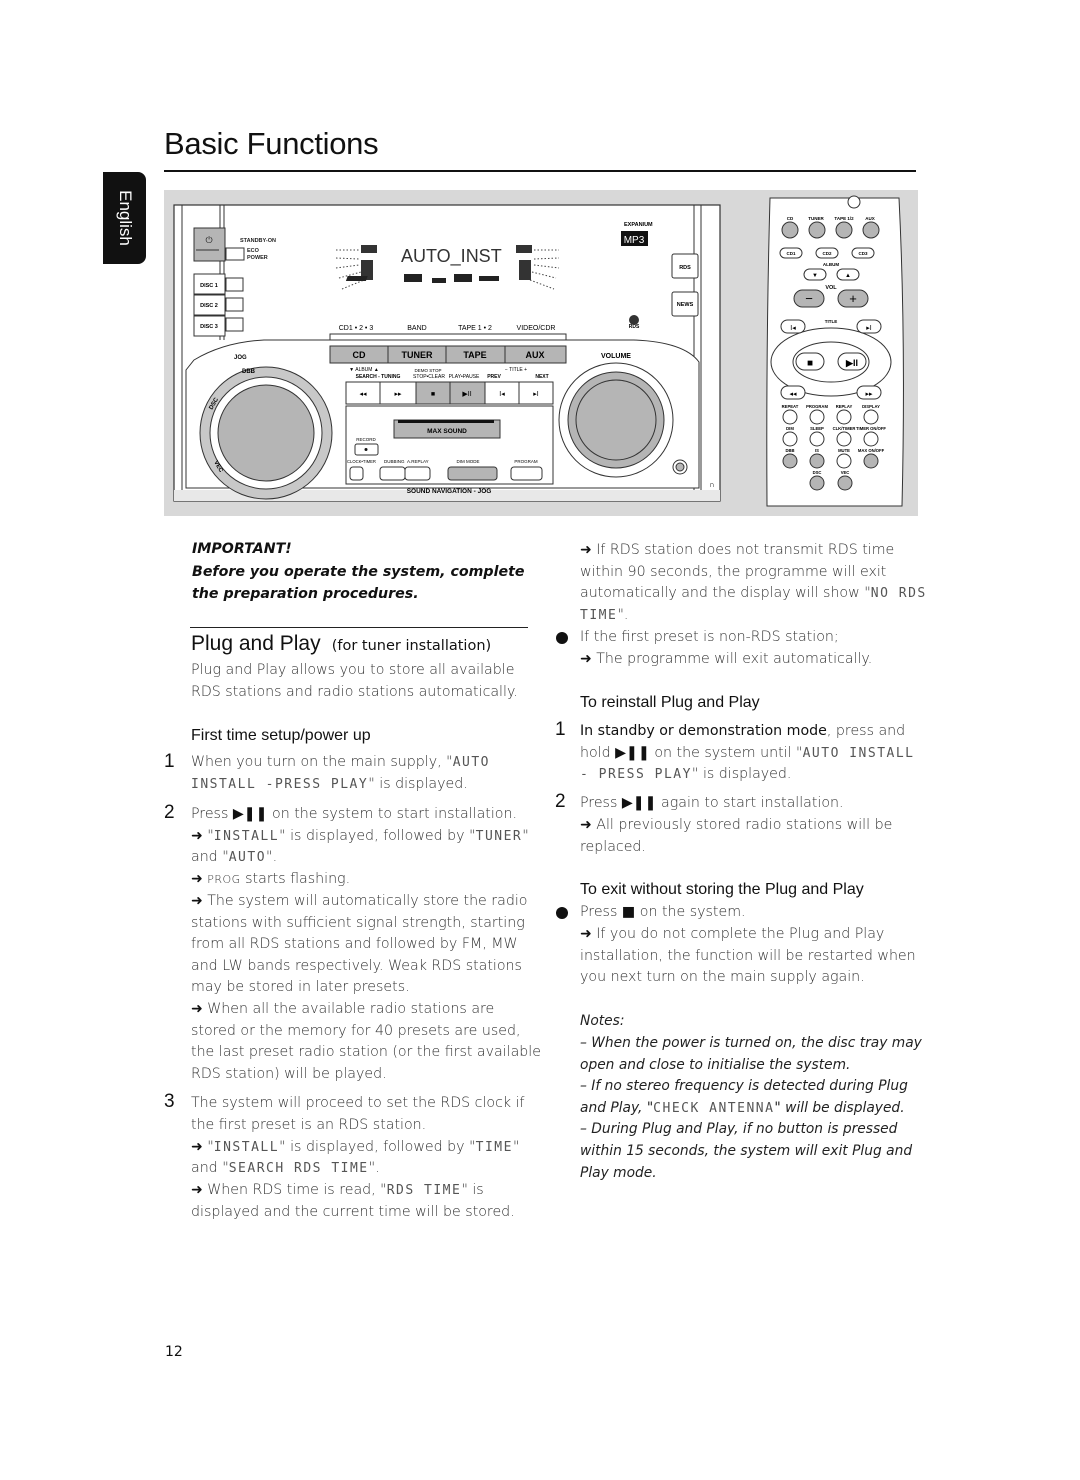  I want to click on lcd-text: TIME, so click(599, 615).